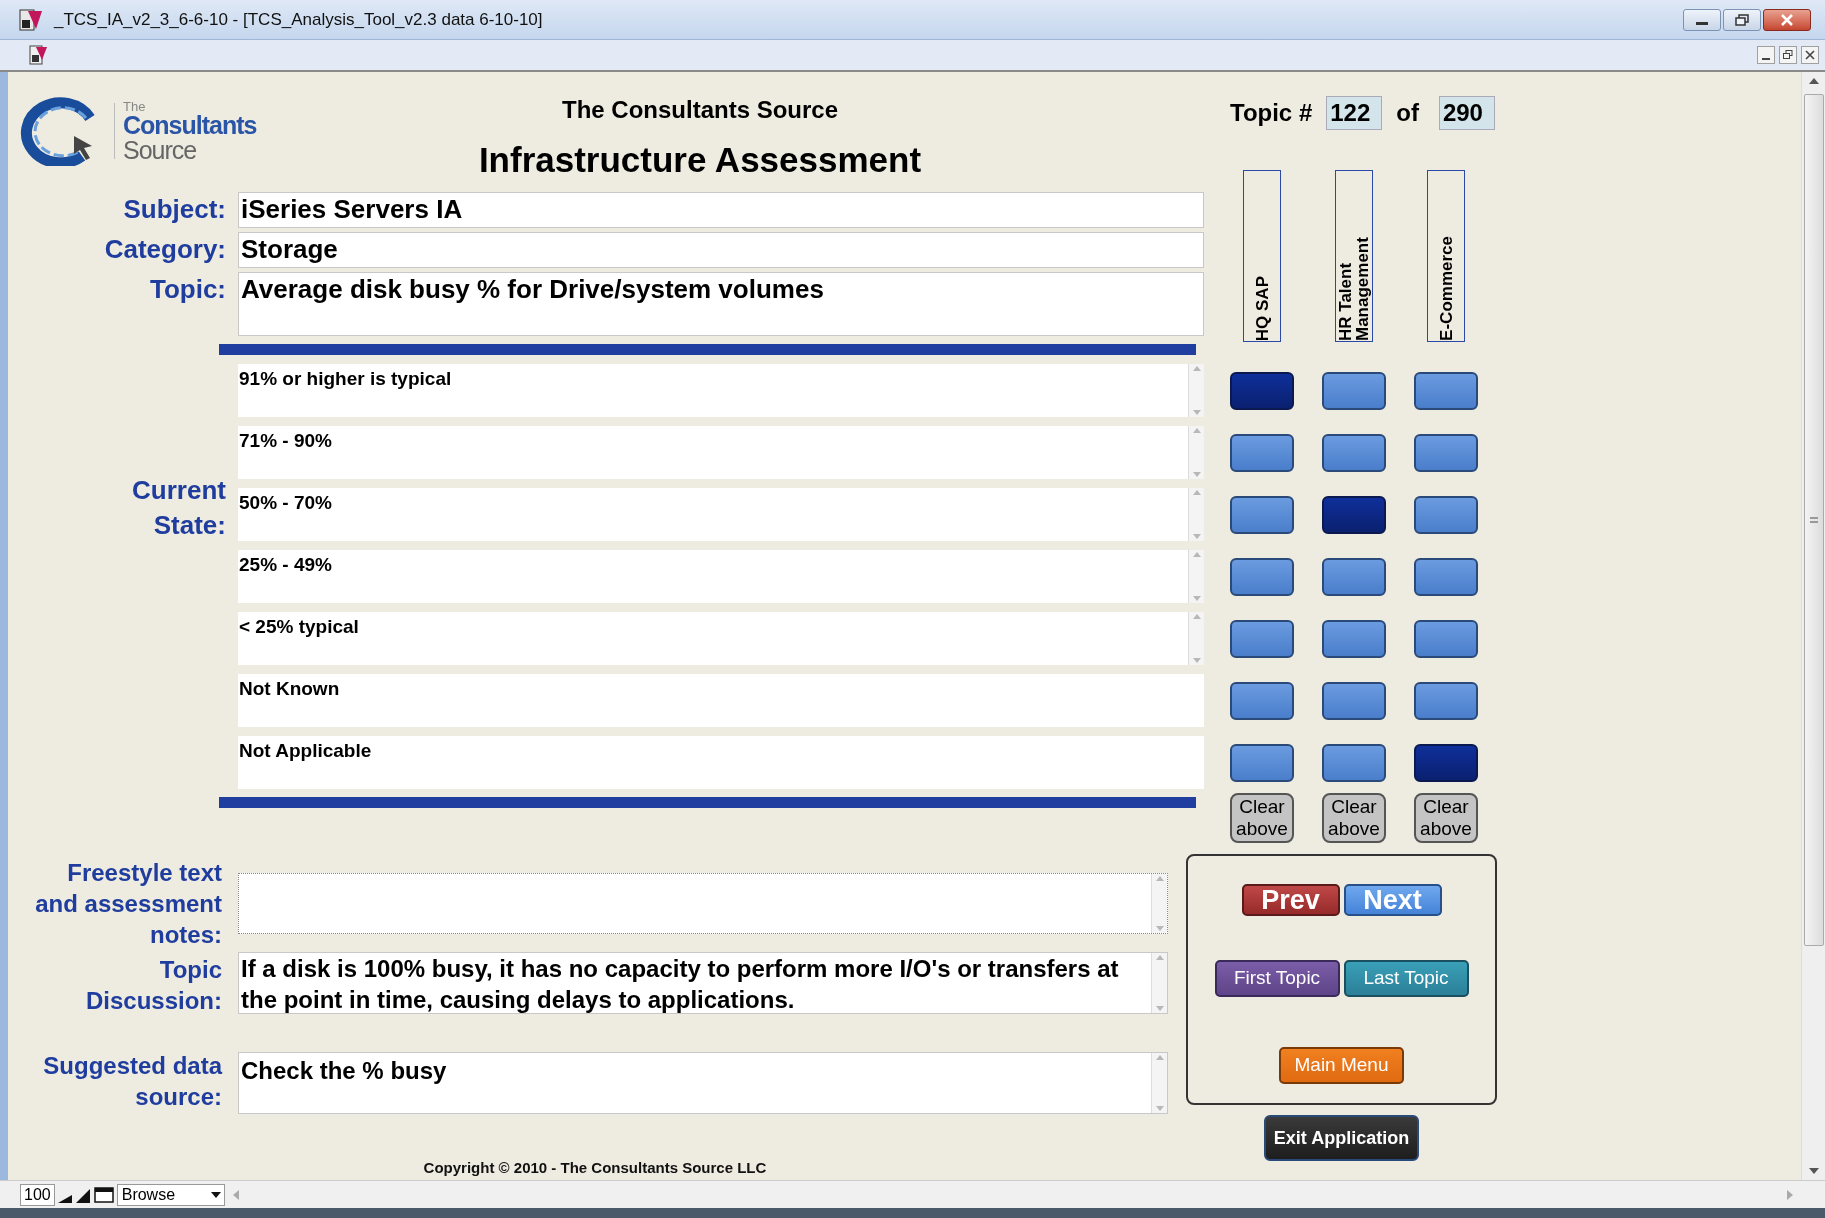  I want to click on field-label: Subject:, so click(174, 209).